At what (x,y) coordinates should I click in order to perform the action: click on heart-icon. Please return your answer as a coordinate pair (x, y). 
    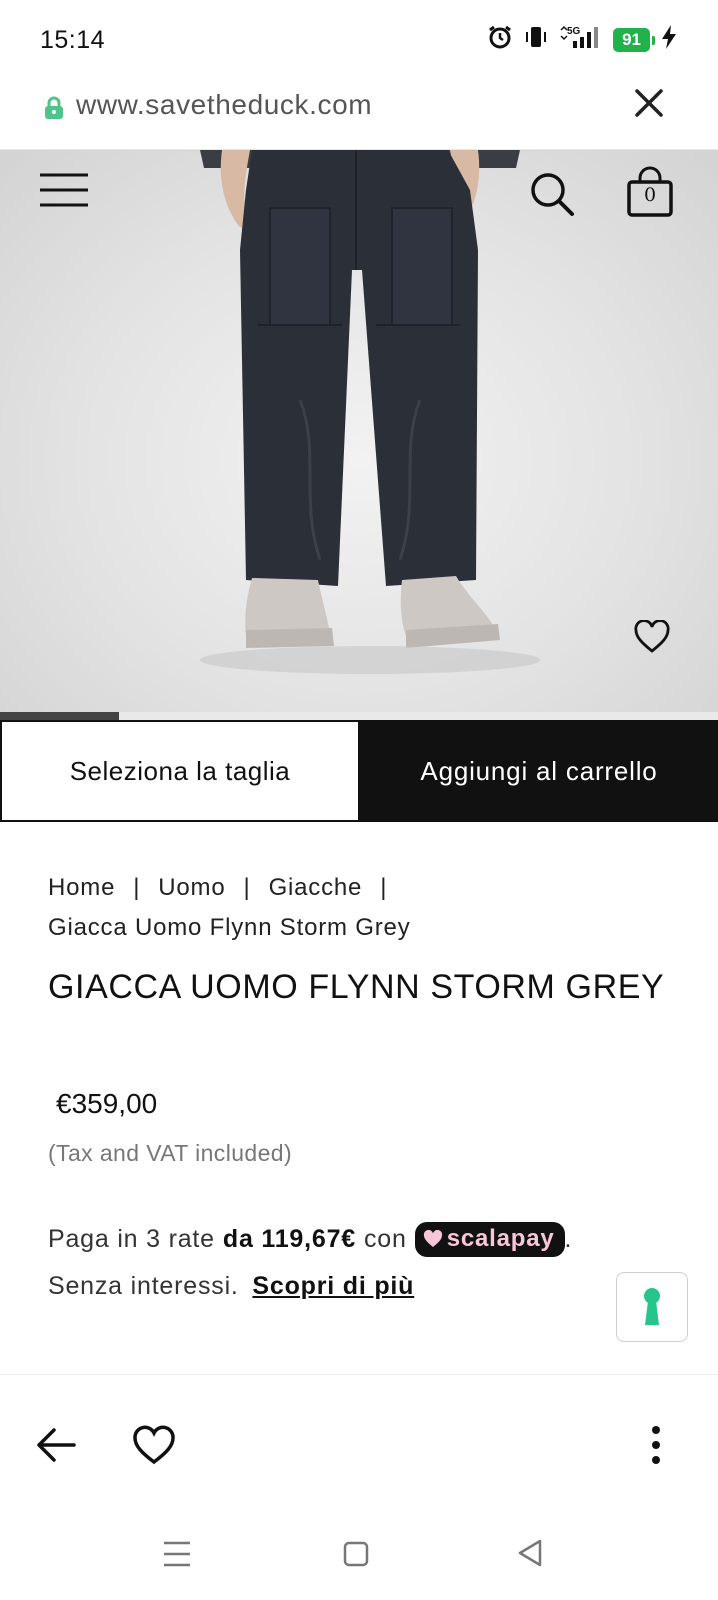
    Looking at the image, I should click on (432, 1238).